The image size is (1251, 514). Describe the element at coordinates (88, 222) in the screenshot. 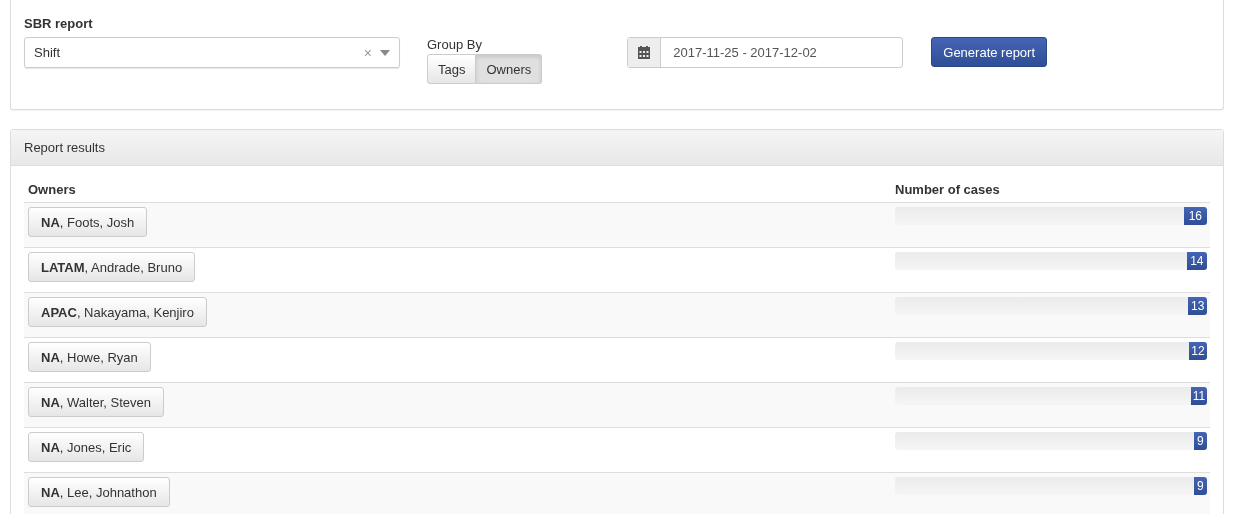

I see `owner-button: NA, Foots, Josh` at that location.